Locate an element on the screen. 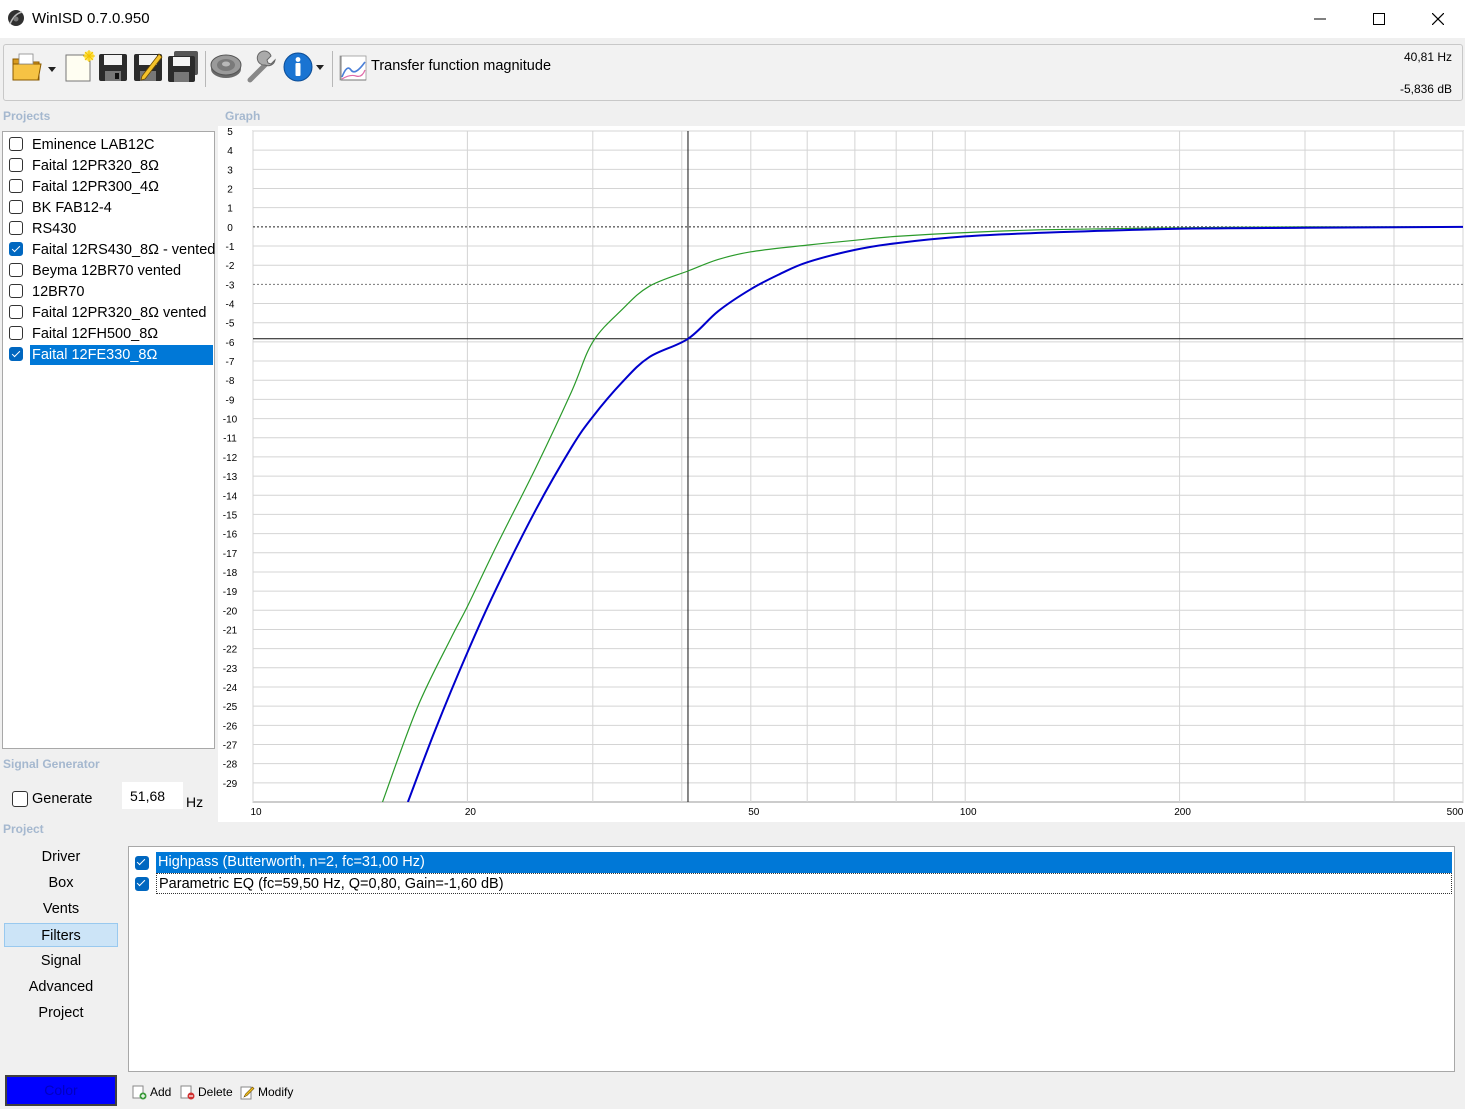 The height and width of the screenshot is (1109, 1465). y-tick-label: -9 is located at coordinates (230, 400).